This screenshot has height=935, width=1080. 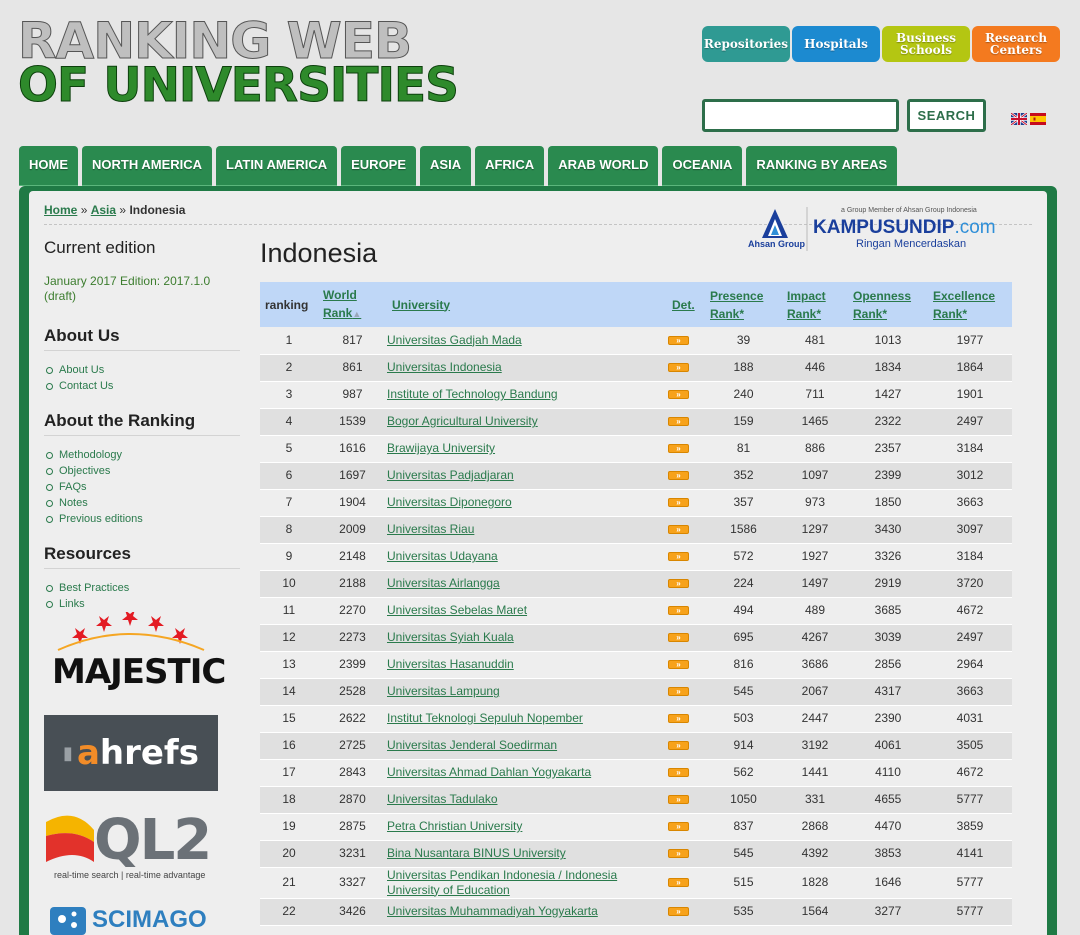 I want to click on link-about-us: About Us, so click(x=142, y=370).